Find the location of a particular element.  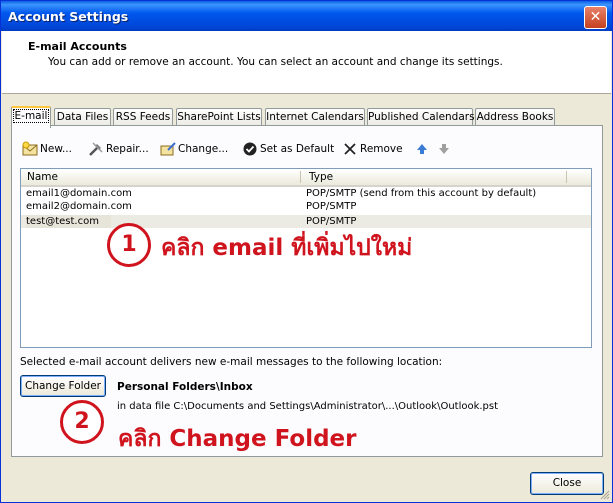

tab-email-label: E-mail is located at coordinates (31, 116).